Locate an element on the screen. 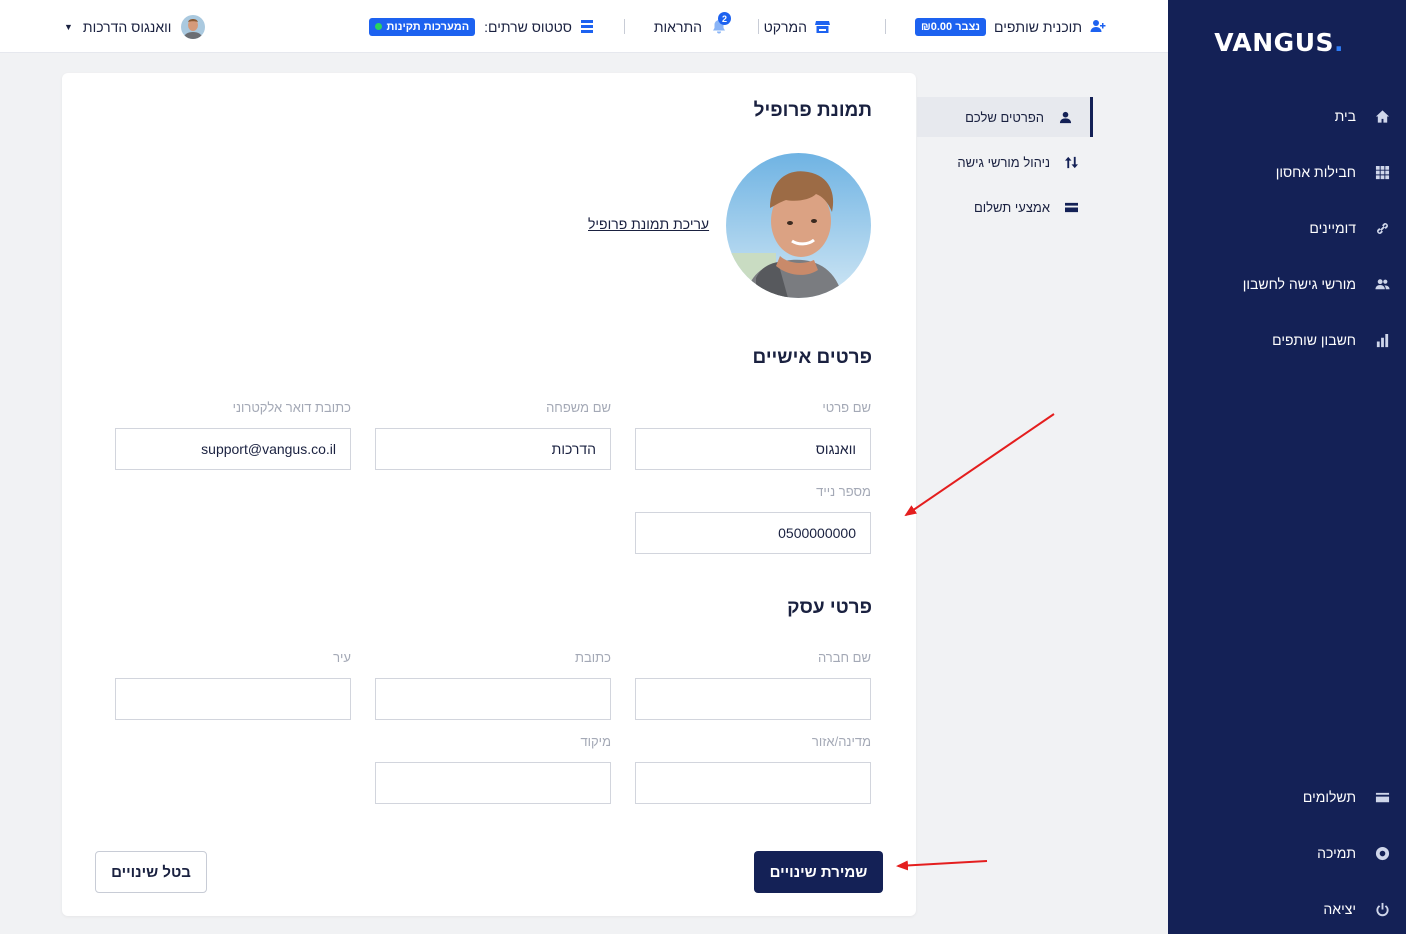 The width and height of the screenshot is (1406, 934). edit-profile-picture-link: עריכת תמונת פרופיל is located at coordinates (648, 224).